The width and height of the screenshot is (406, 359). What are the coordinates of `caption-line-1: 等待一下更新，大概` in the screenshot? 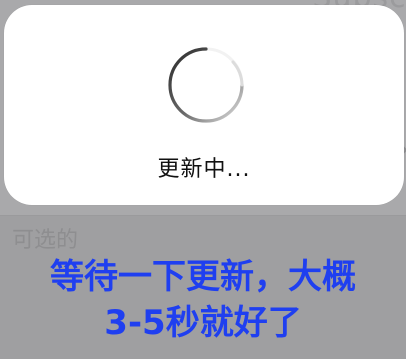 It's located at (203, 277).